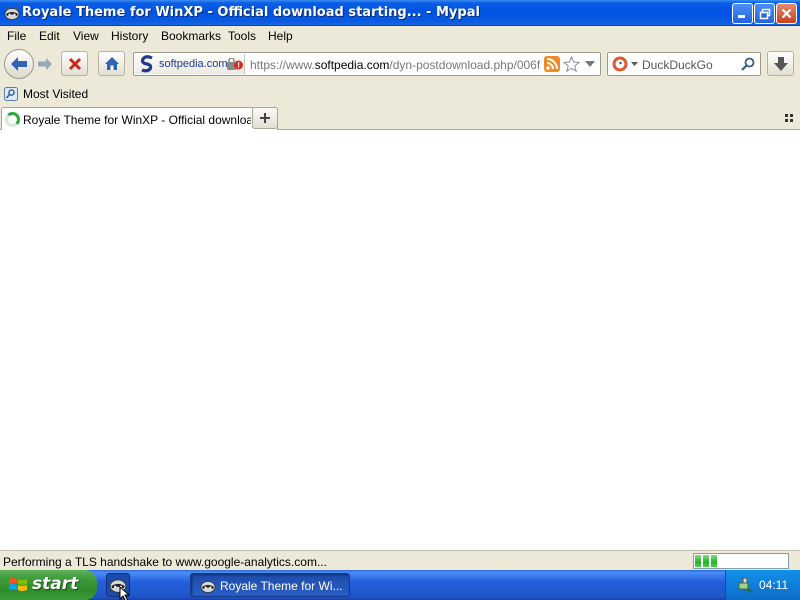  What do you see at coordinates (193, 64) in the screenshot?
I see `identity-label: softpedia.com` at bounding box center [193, 64].